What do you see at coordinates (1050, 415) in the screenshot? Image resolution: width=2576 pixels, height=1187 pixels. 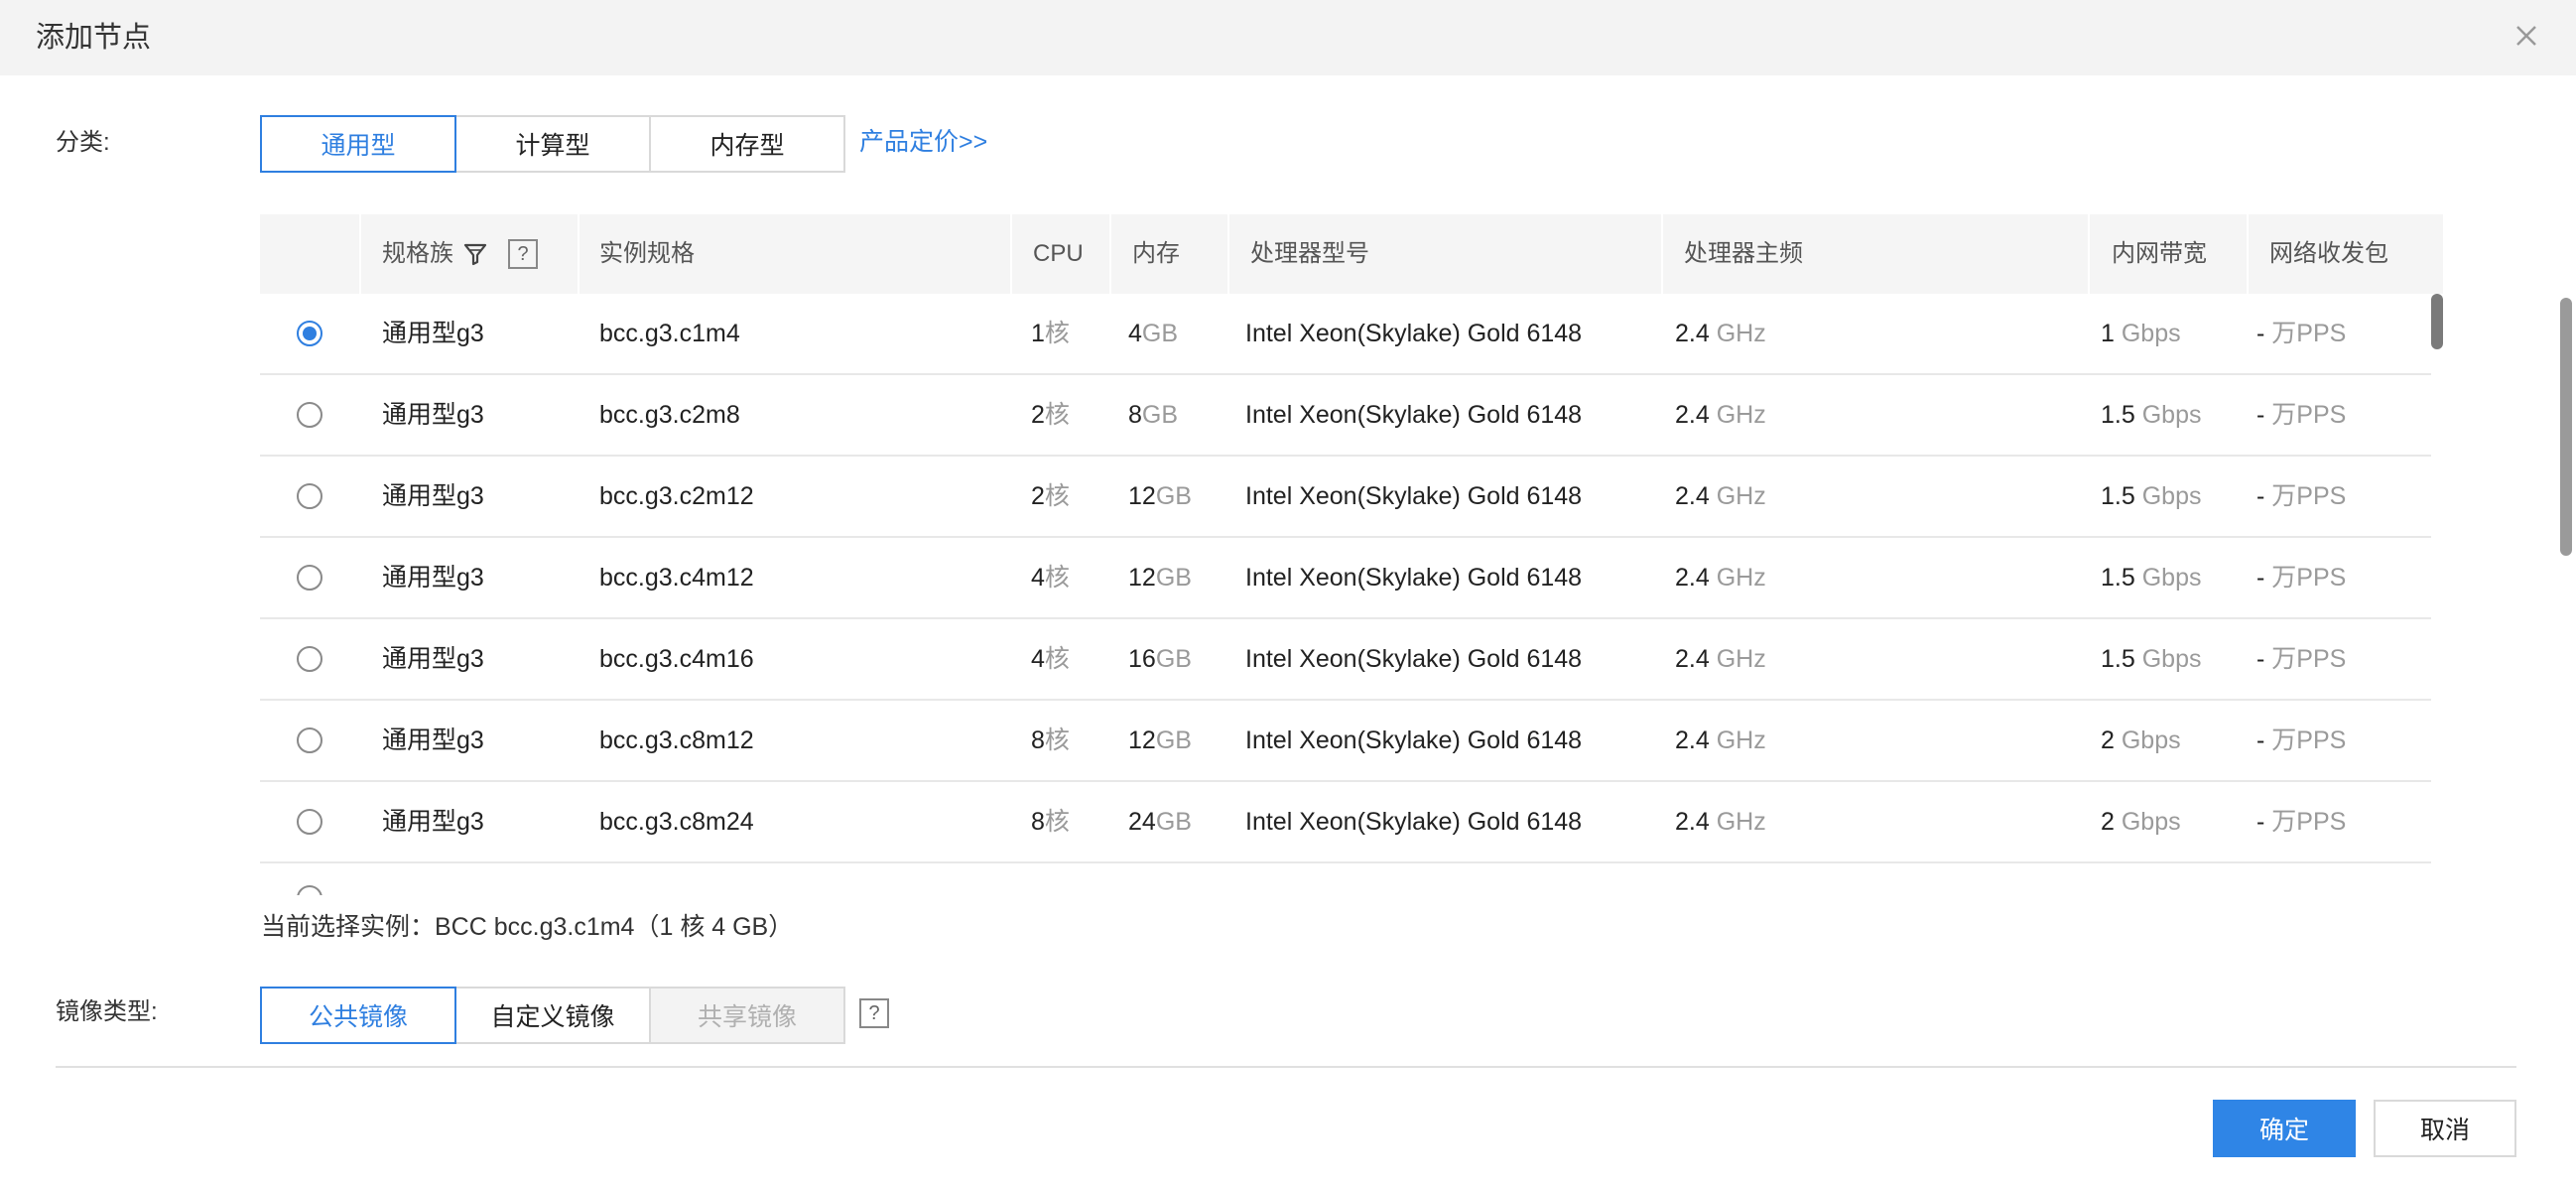 I see `cell-cpu: 2核` at bounding box center [1050, 415].